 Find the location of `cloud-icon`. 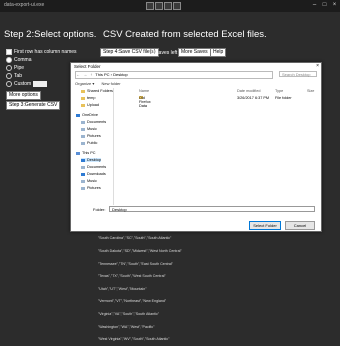

cloud-icon is located at coordinates (78, 115).